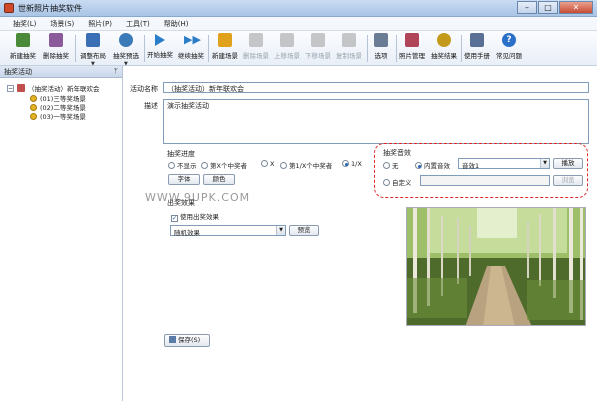 The width and height of the screenshot is (597, 401). I want to click on delete-scene-icon, so click(256, 40).